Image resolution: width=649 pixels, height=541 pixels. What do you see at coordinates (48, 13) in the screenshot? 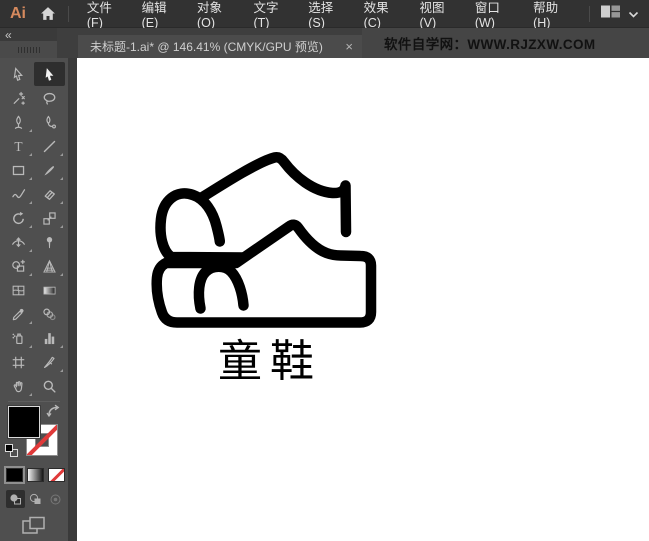
I see `home-icon` at bounding box center [48, 13].